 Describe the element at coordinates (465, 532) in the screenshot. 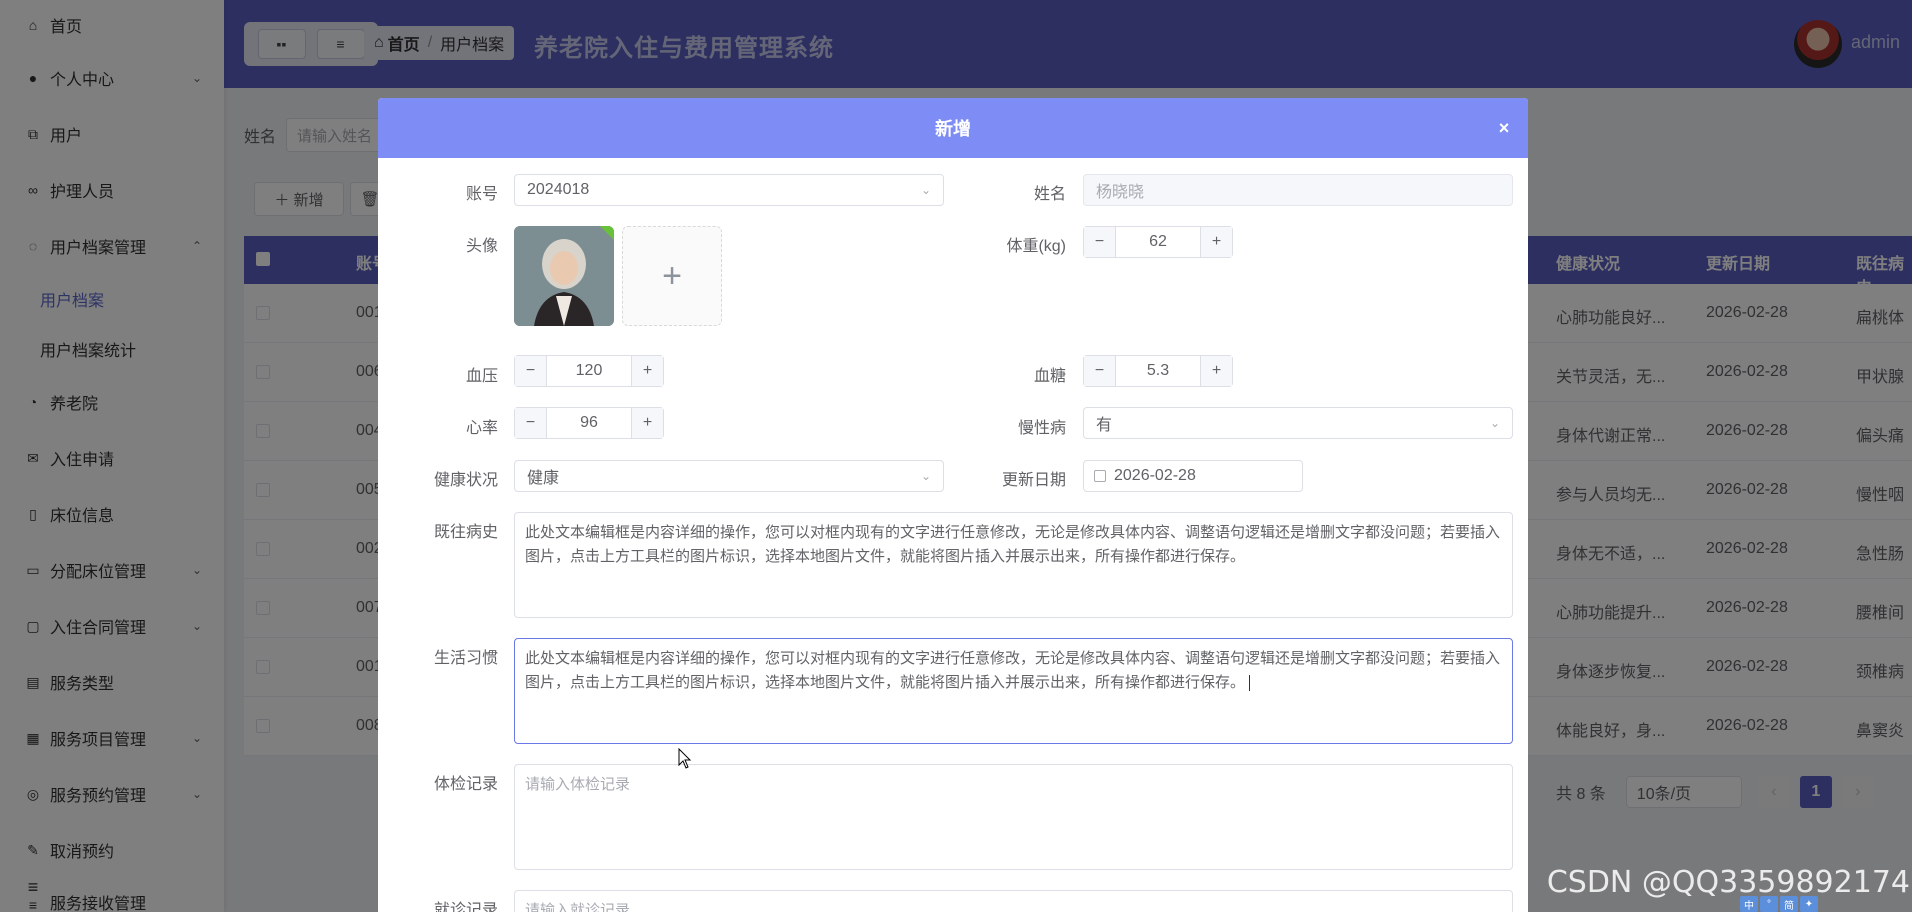

I see `history-label: 既往病史` at that location.